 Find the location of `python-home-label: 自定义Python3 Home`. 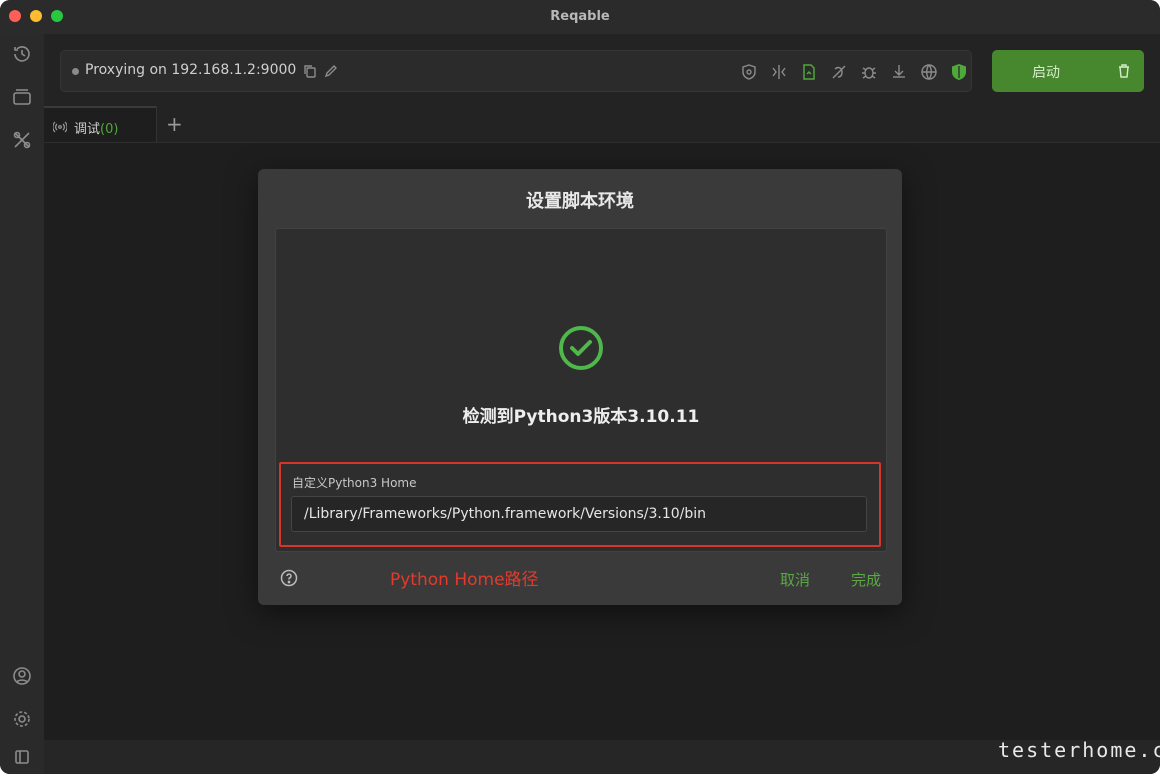

python-home-label: 自定义Python3 Home is located at coordinates (354, 483).